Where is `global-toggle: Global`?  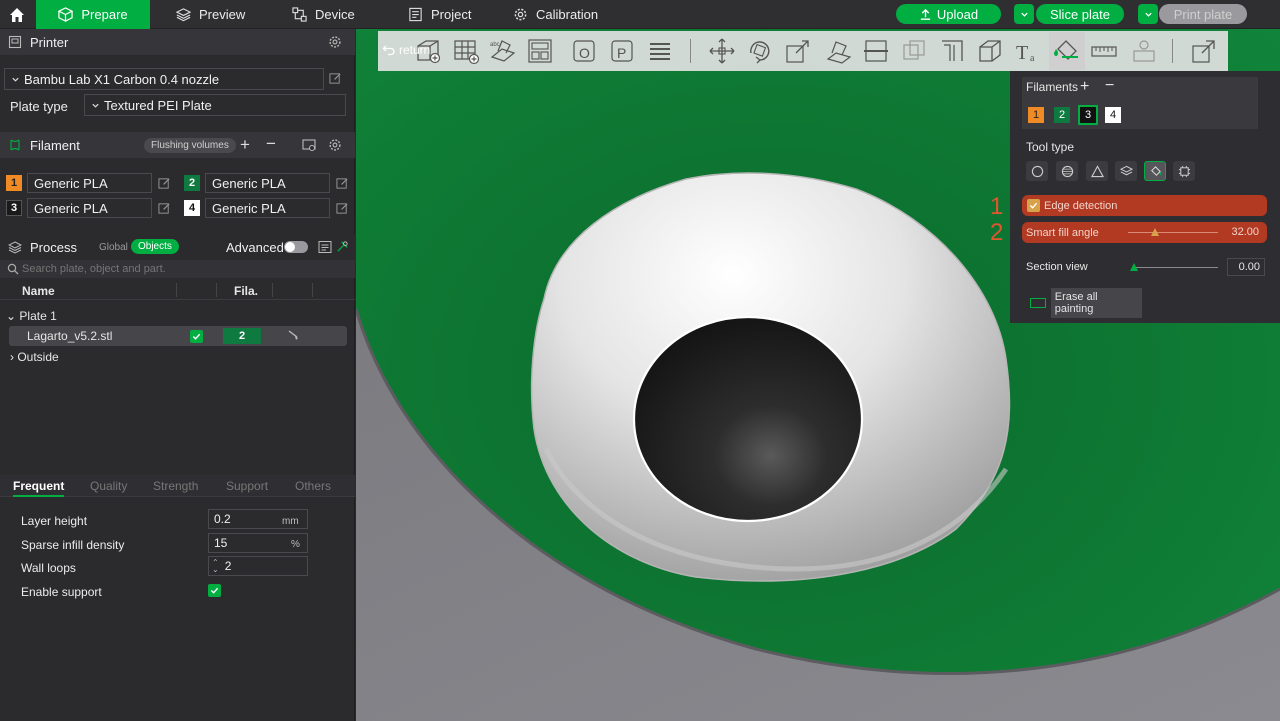
global-toggle: Global is located at coordinates (113, 247).